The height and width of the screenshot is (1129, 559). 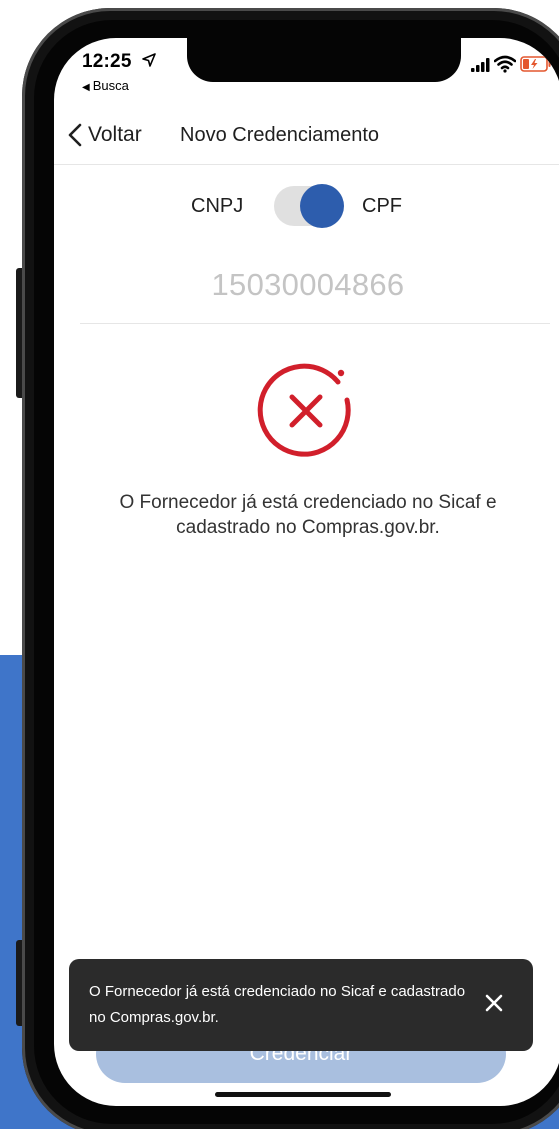 What do you see at coordinates (107, 61) in the screenshot?
I see `status-time: 12:25` at bounding box center [107, 61].